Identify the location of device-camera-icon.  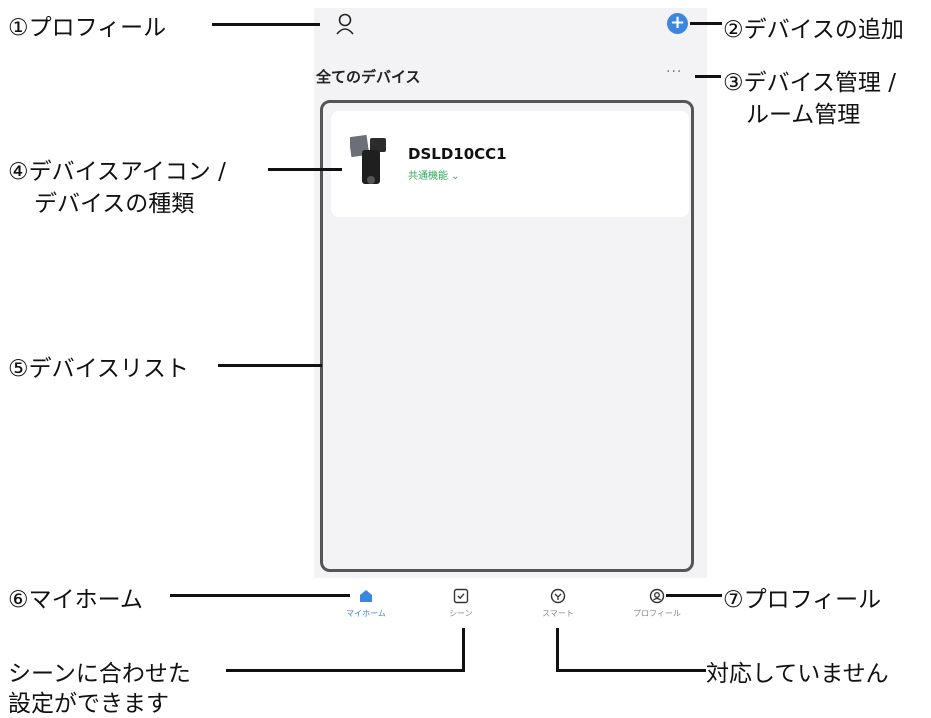
(368, 159).